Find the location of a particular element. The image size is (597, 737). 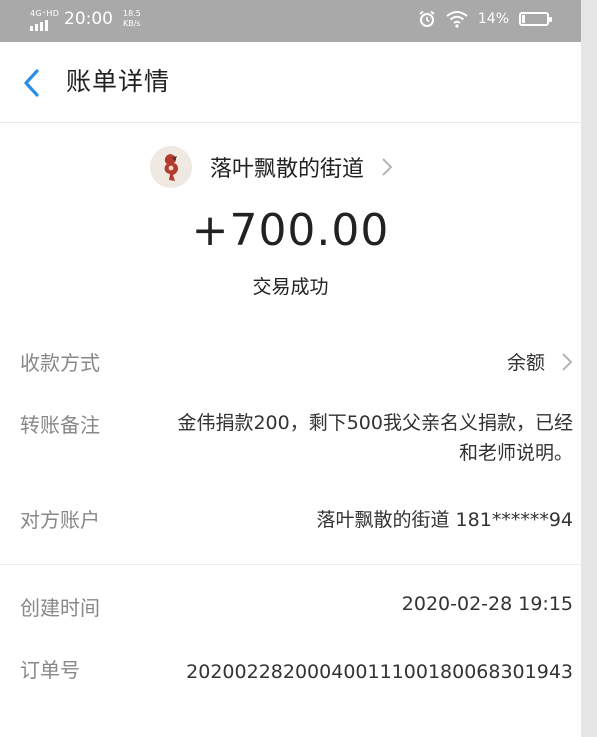

order-number-value: 20200228200040011100180068301943 is located at coordinates (379, 672).